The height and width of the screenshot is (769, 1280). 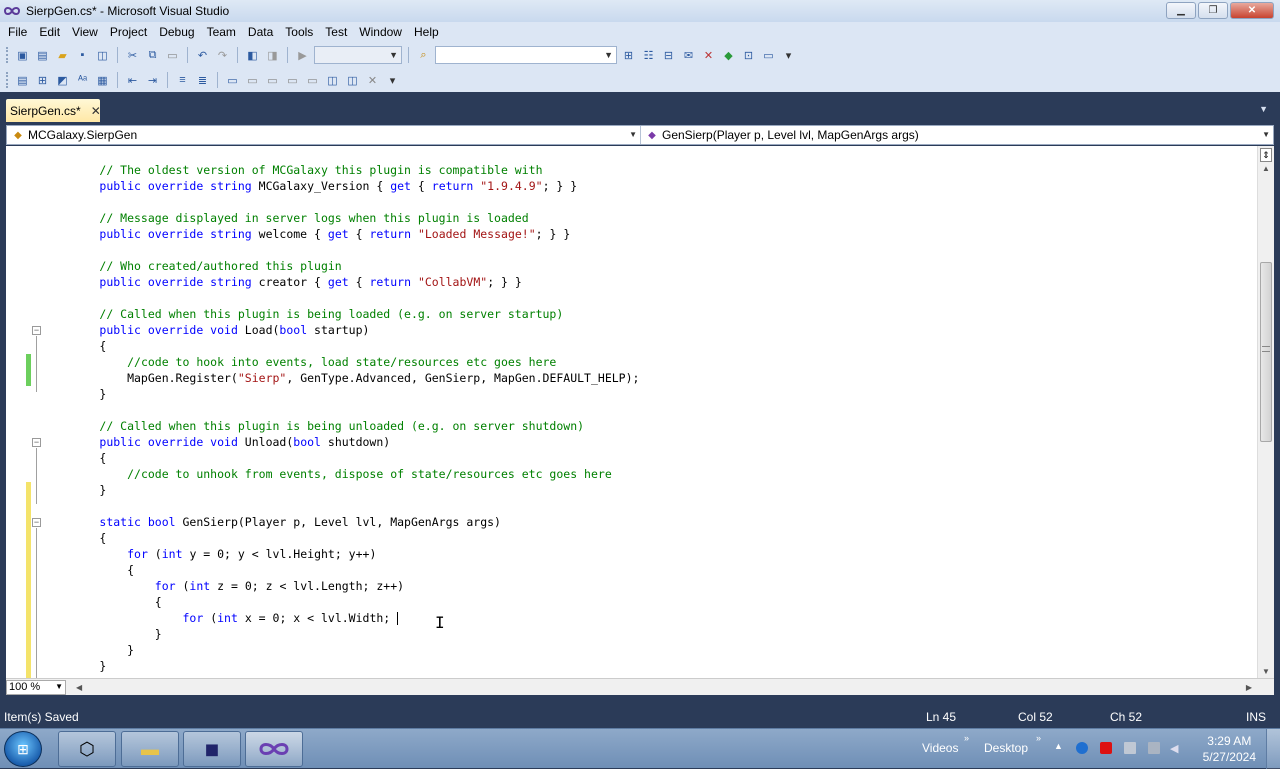 What do you see at coordinates (172, 55) in the screenshot?
I see `paste-icon: ▭` at bounding box center [172, 55].